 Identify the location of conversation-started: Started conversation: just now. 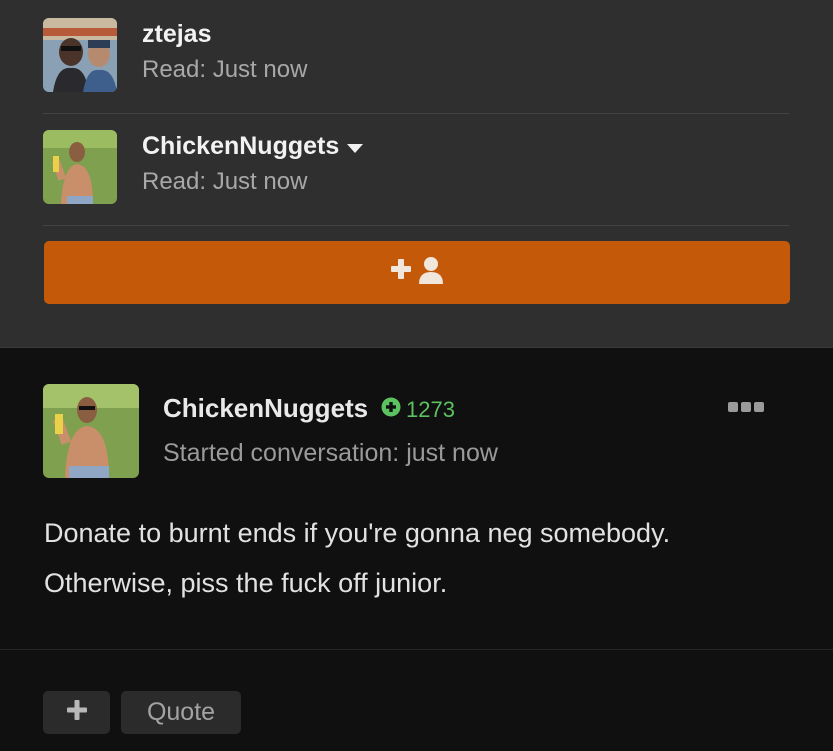
(330, 453).